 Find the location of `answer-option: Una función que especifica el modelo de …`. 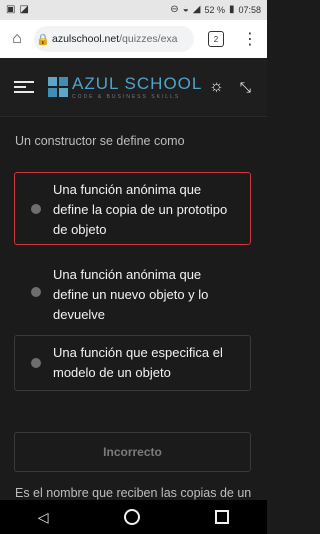

answer-option: Una función que especifica el modelo de … is located at coordinates (132, 363).